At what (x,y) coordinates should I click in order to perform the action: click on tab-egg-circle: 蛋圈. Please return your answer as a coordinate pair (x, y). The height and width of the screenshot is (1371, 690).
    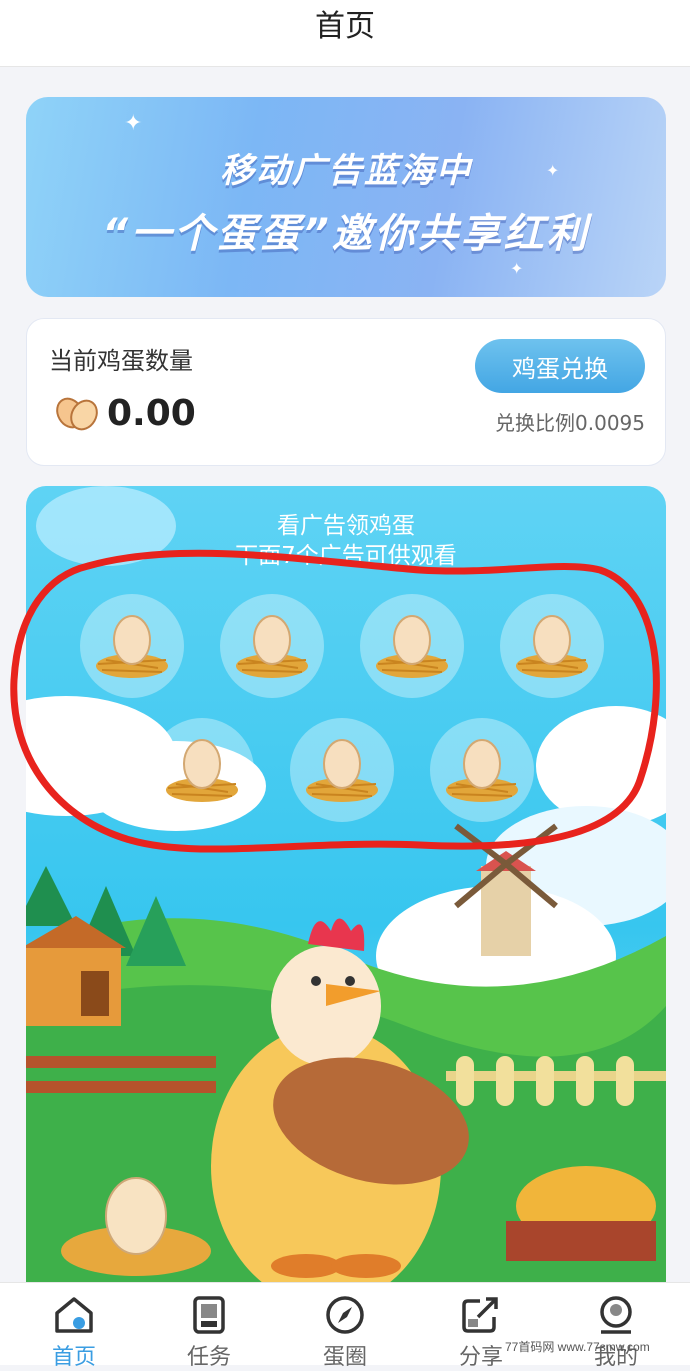
    Looking at the image, I should click on (345, 1332).